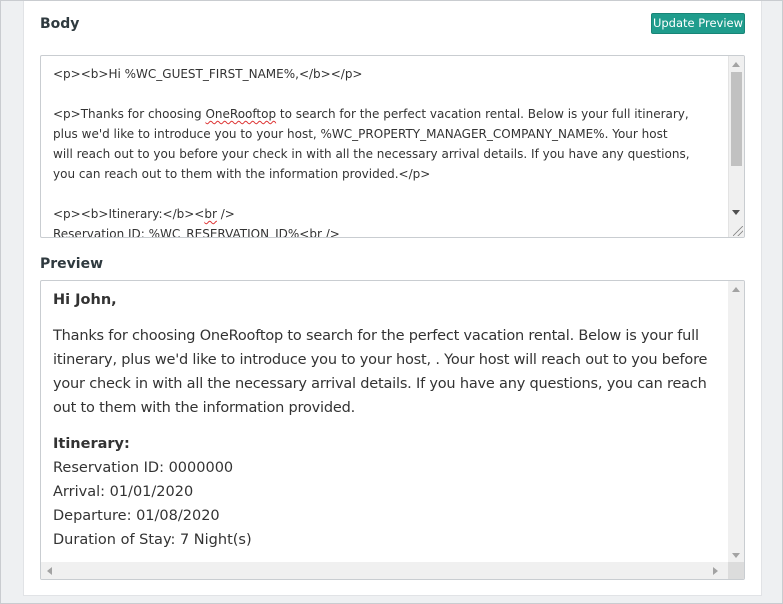 This screenshot has width=783, height=604. I want to click on preview-section-title: Preview, so click(72, 264).